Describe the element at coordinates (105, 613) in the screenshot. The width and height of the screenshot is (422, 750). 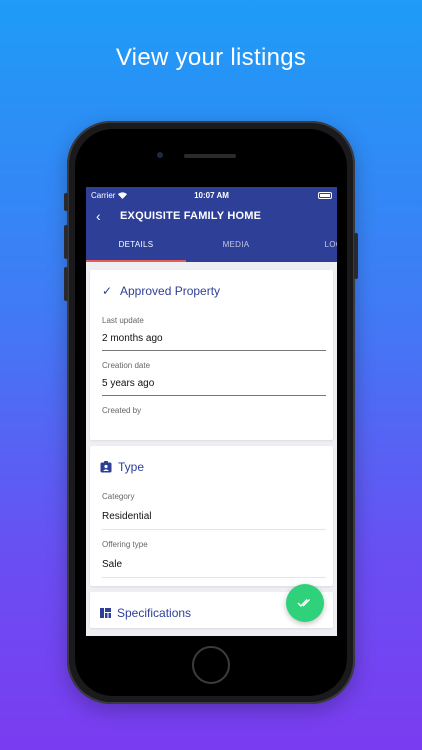
I see `grid-icon` at that location.